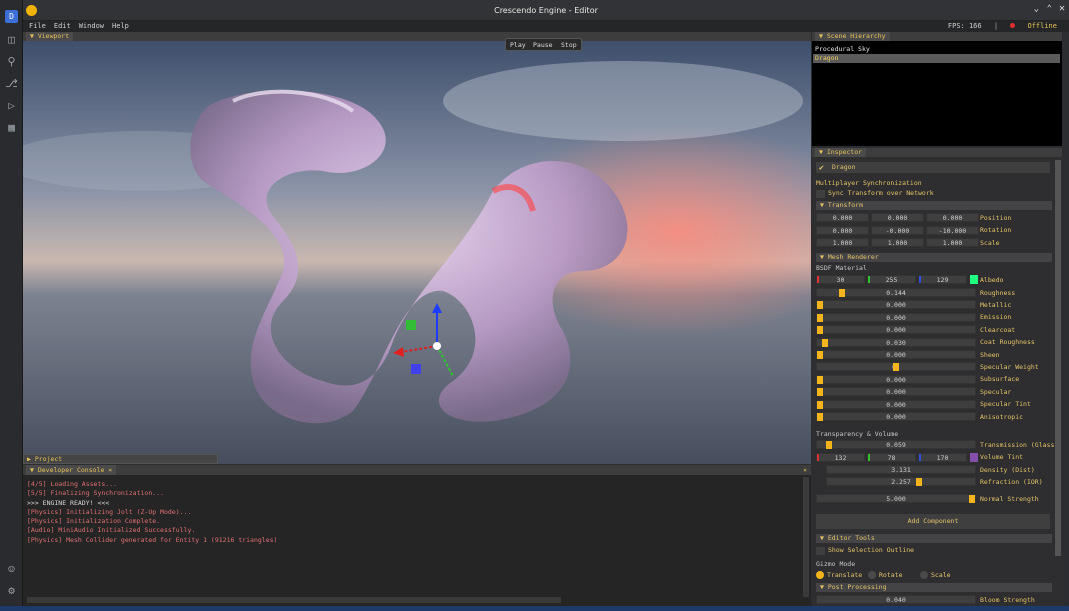 The height and width of the screenshot is (611, 1069). What do you see at coordinates (820, 551) in the screenshot?
I see `show-outline-checkbox` at bounding box center [820, 551].